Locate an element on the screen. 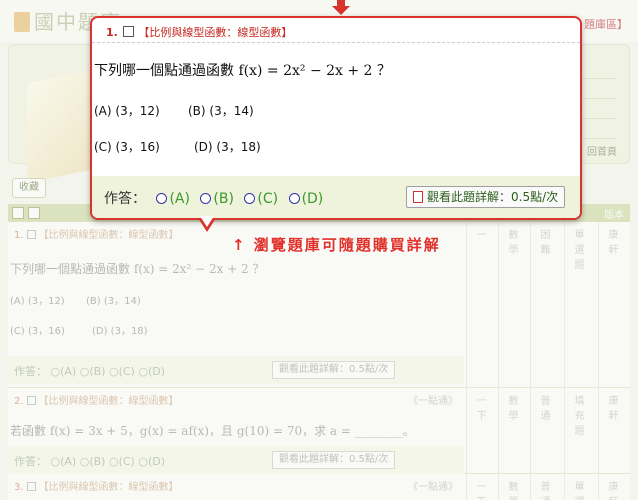  popup-answer-row: 作答： (A) (B) (C) (D) is located at coordinates (213, 198).